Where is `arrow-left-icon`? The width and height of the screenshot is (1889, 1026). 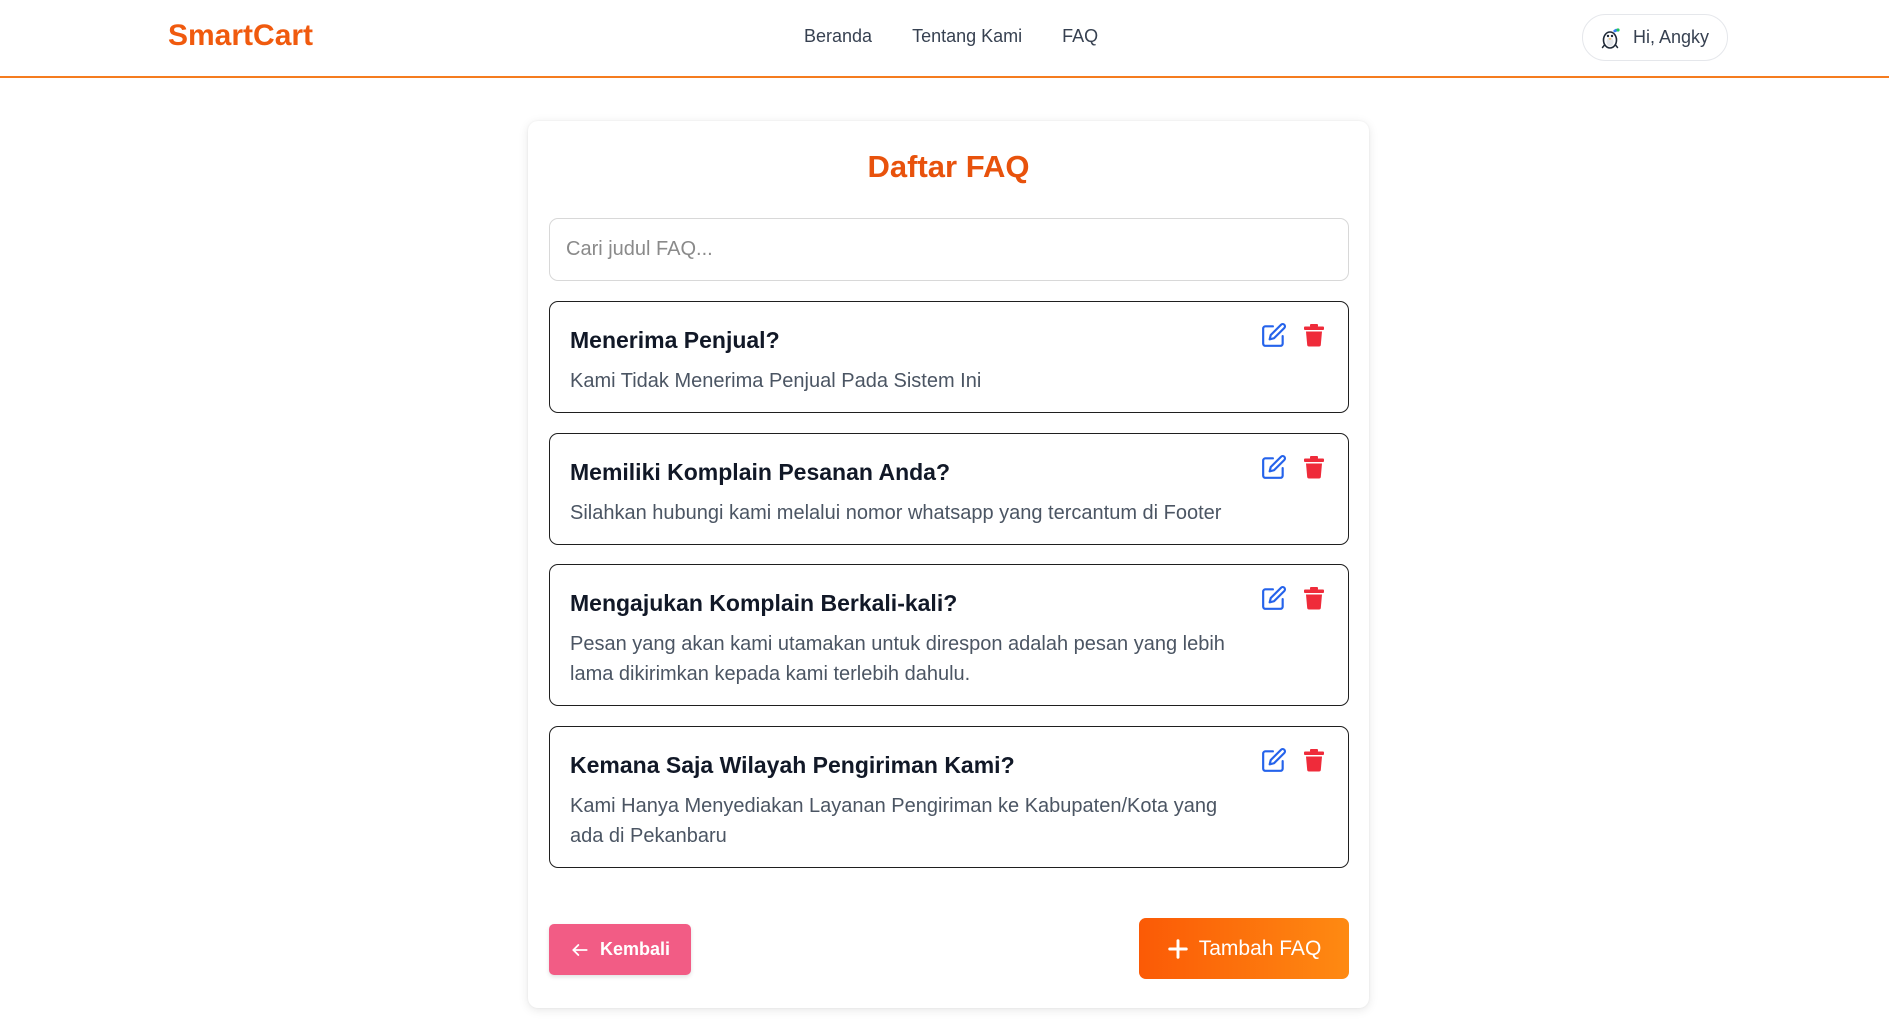
arrow-left-icon is located at coordinates (580, 950).